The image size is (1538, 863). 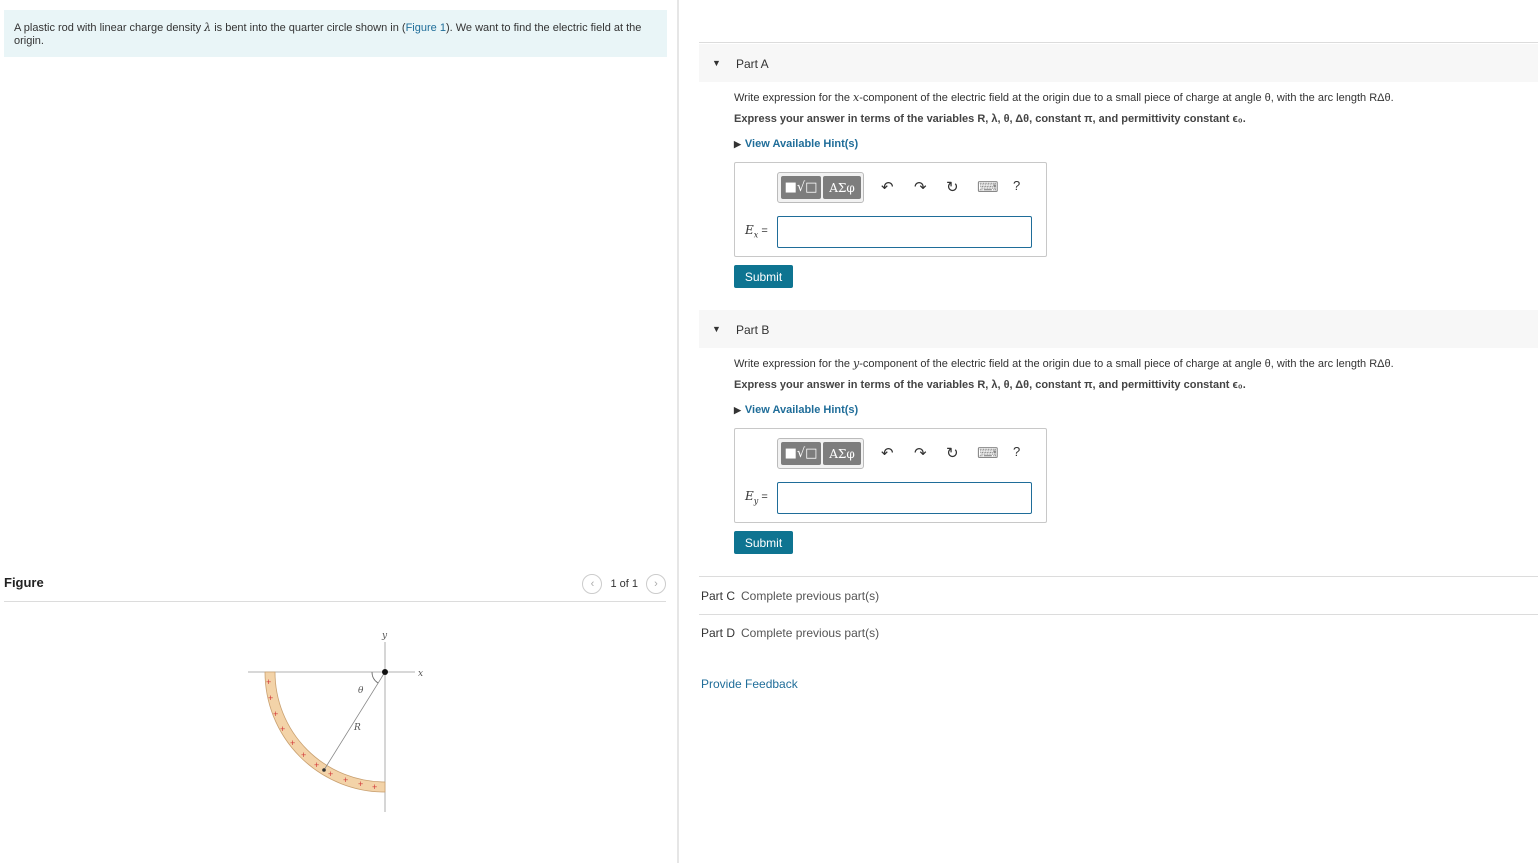 What do you see at coordinates (763, 276) in the screenshot?
I see `part-a-submit-button: Submit` at bounding box center [763, 276].